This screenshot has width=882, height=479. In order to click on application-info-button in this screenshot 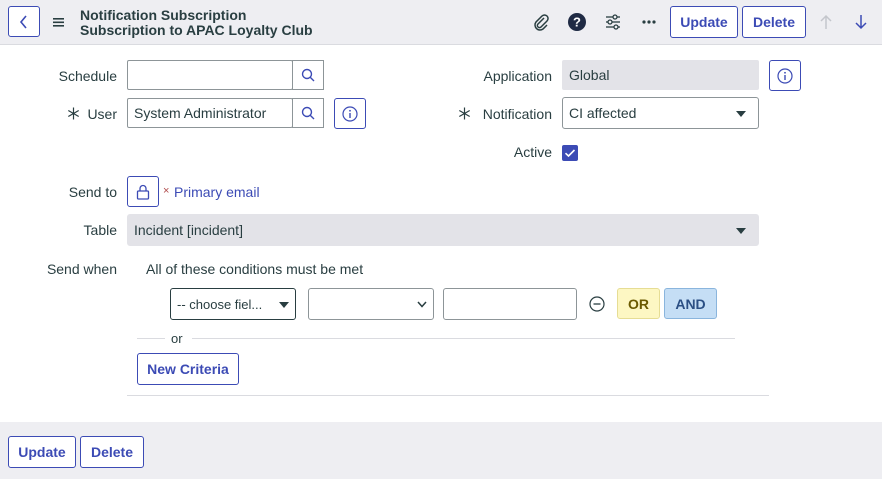, I will do `click(785, 75)`.